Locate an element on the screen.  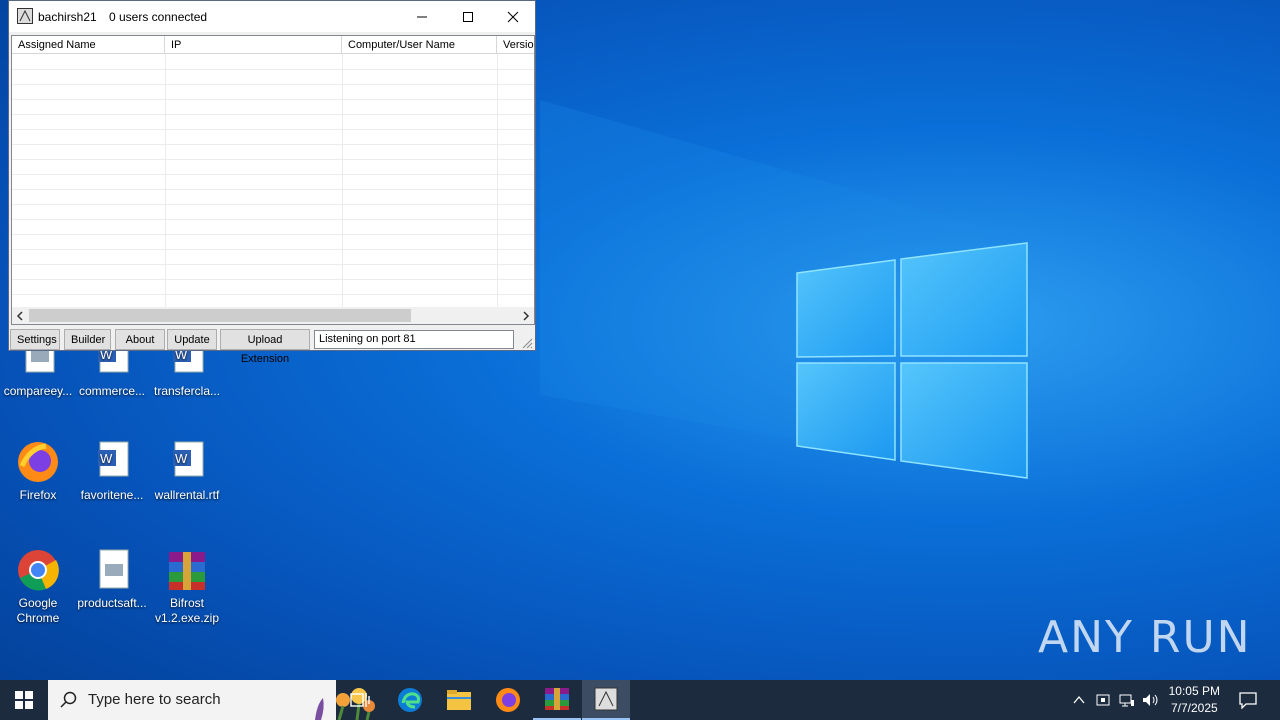
image-file-icon is located at coordinates (112, 570).